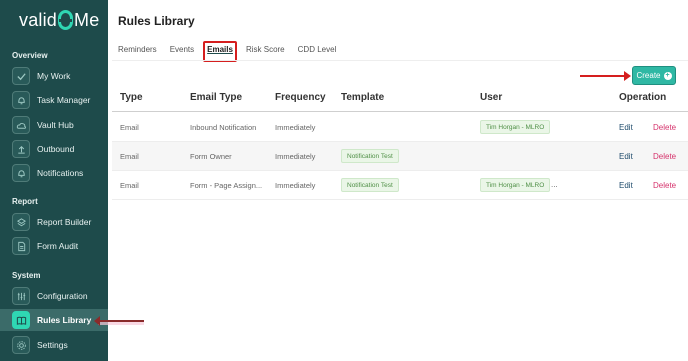 The width and height of the screenshot is (688, 361). Describe the element at coordinates (66, 20) in the screenshot. I see `logo-ring-icon` at that location.